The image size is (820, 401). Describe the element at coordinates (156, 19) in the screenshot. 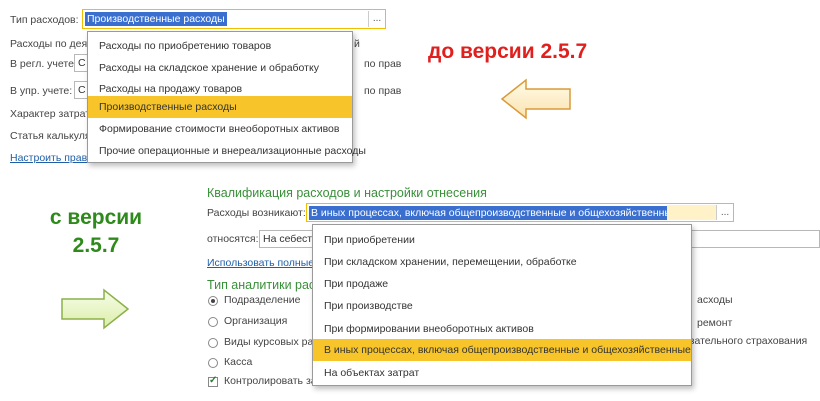

I see `expense-type-value: Производственные расходы` at that location.